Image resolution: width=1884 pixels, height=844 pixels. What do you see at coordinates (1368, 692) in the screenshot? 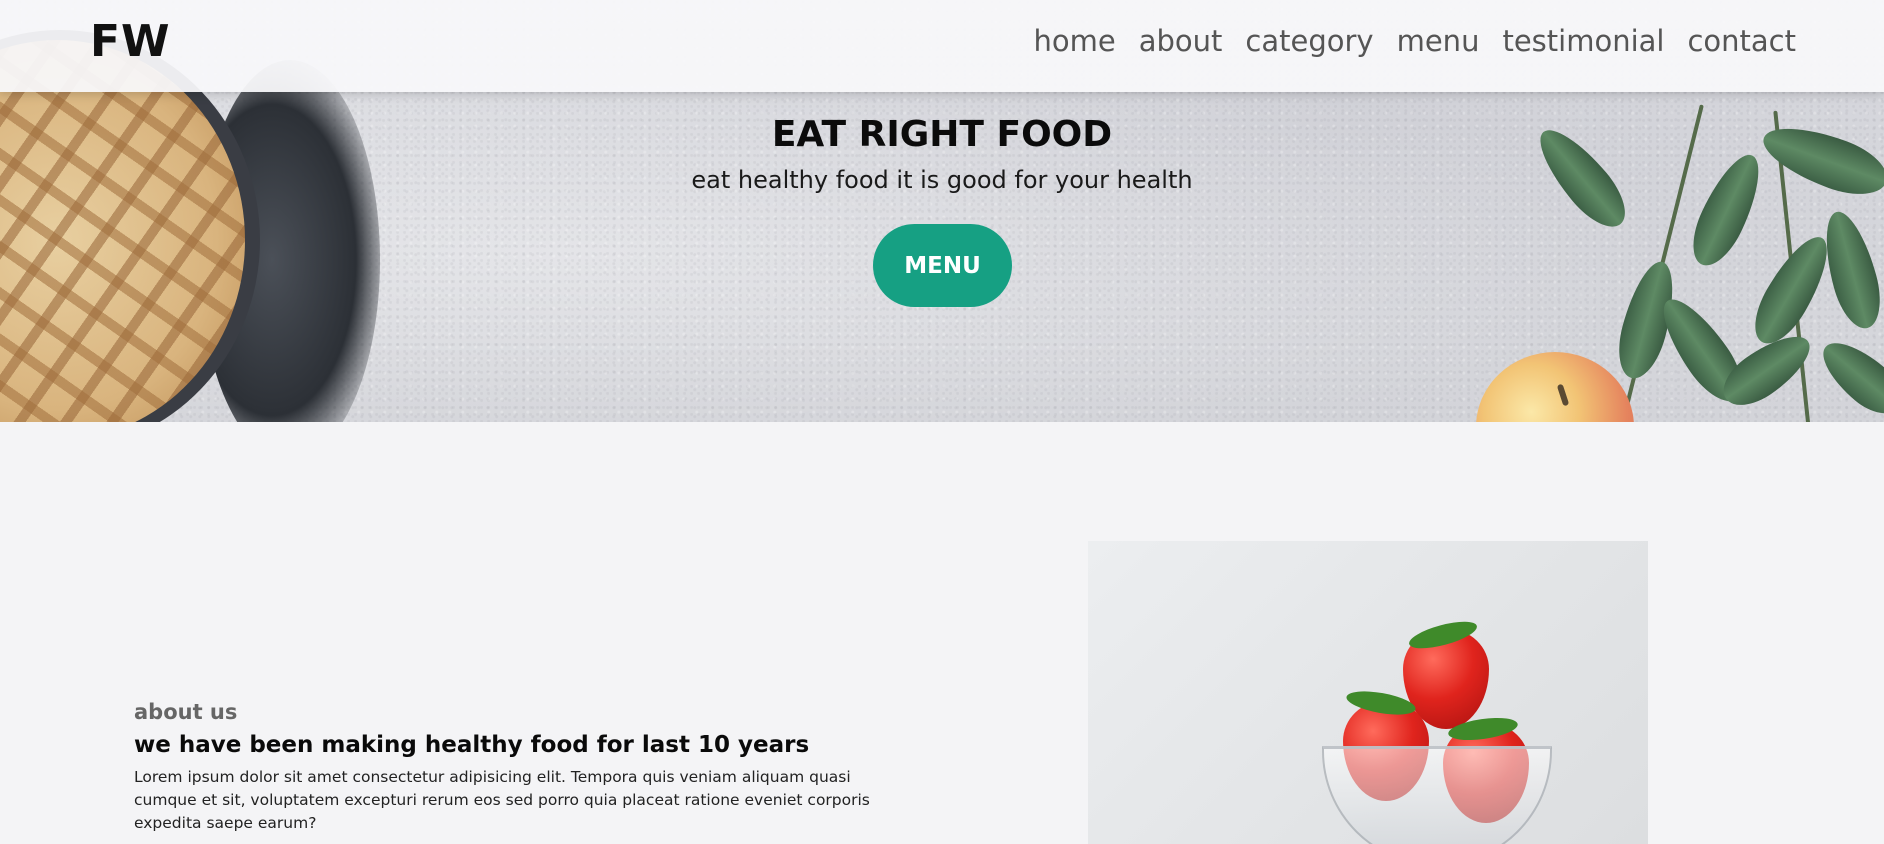
I see `strawberries-image` at bounding box center [1368, 692].